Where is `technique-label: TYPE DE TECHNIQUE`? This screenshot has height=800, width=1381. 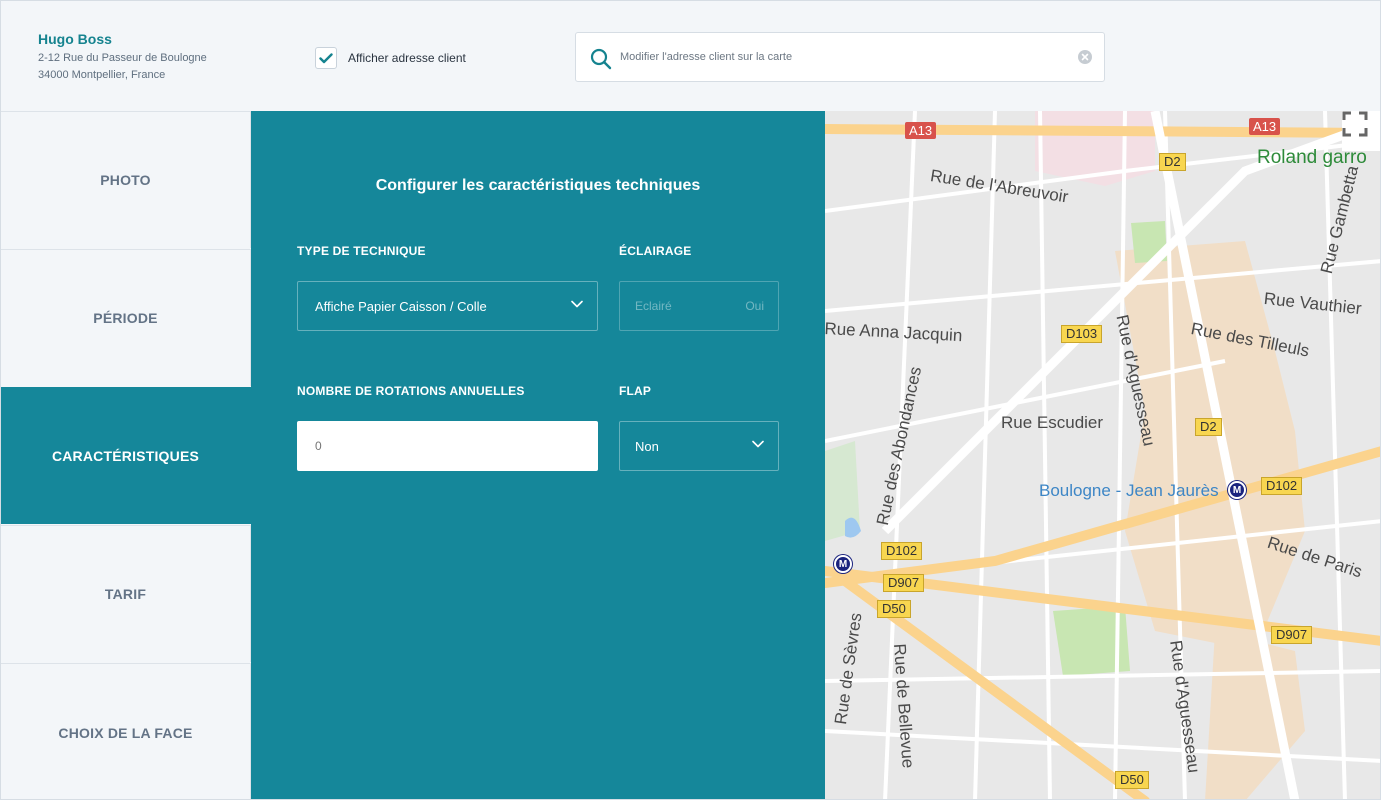
technique-label: TYPE DE TECHNIQUE is located at coordinates (361, 251).